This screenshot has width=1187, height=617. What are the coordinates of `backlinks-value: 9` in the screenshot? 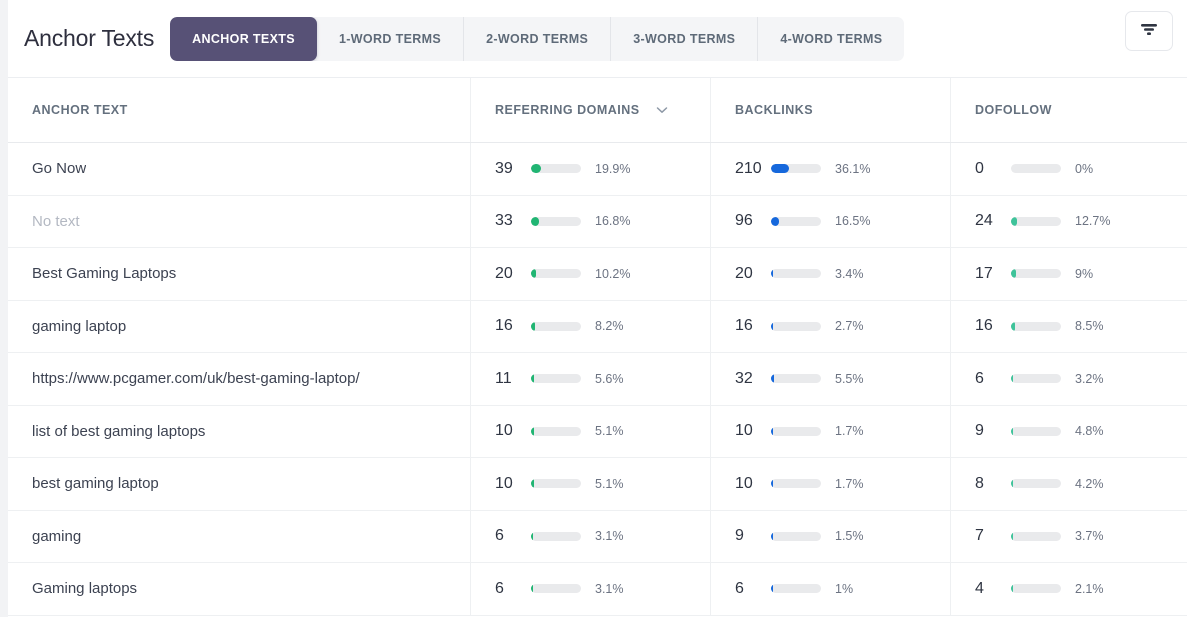 It's located at (739, 536).